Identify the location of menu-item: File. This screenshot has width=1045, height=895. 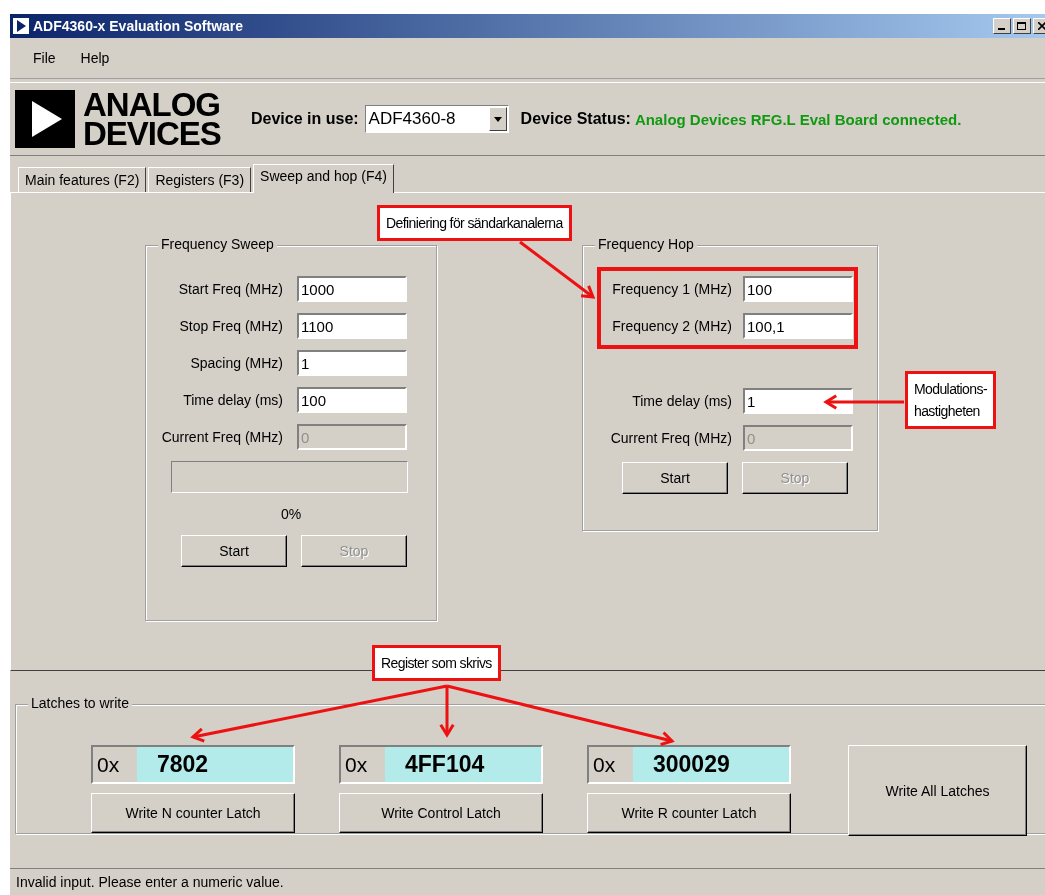
(44, 58).